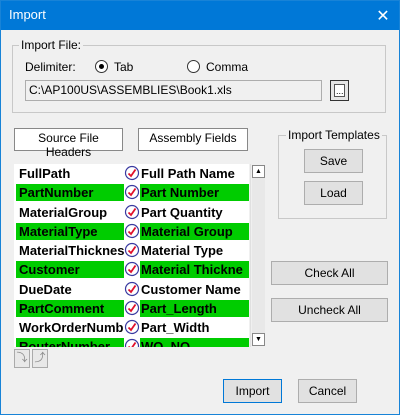  I want to click on mapping-row: Customer Material Thickne, so click(131, 269).